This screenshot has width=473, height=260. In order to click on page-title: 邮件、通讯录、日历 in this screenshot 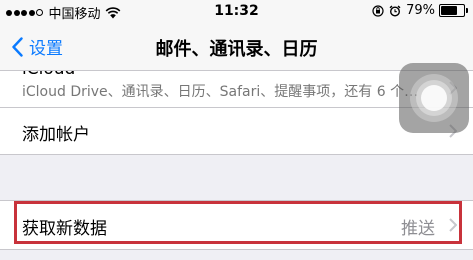, I will do `click(236, 49)`.